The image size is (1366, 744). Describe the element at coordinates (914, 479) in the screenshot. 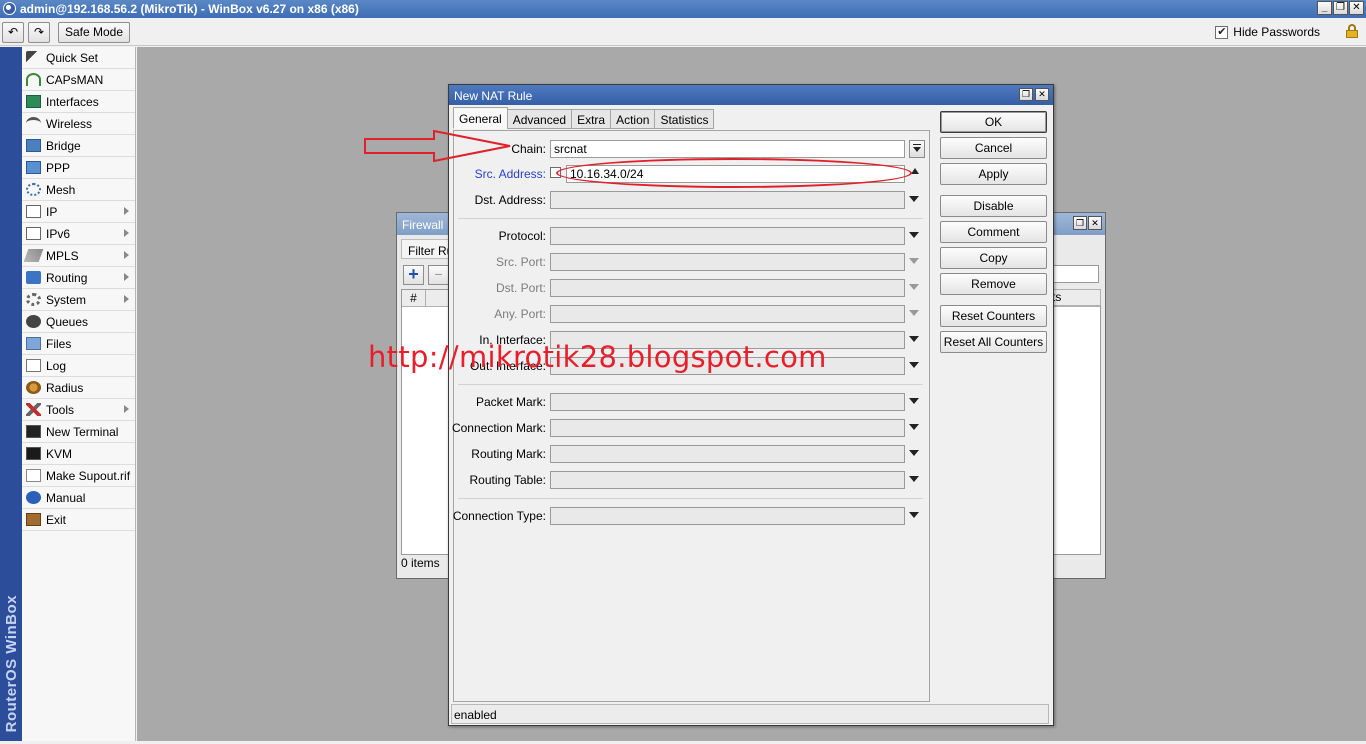

I see `routing-table-dropdown` at that location.